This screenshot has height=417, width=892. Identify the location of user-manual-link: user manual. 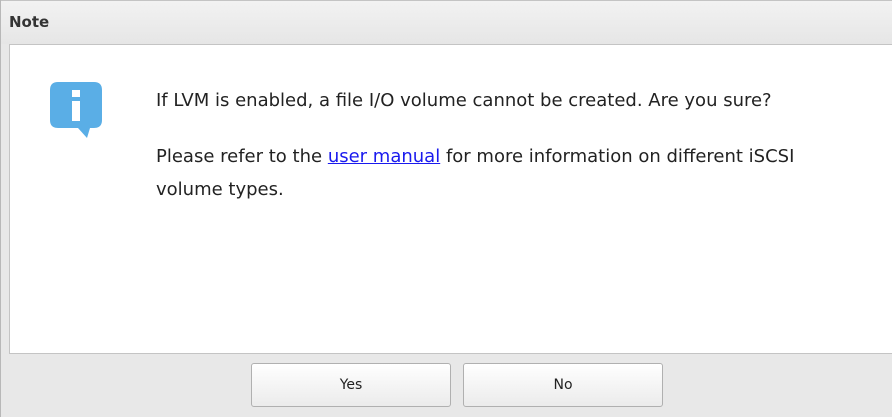
(384, 156).